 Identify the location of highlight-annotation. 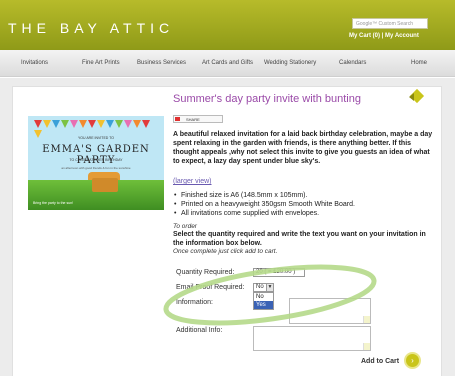
(270, 295).